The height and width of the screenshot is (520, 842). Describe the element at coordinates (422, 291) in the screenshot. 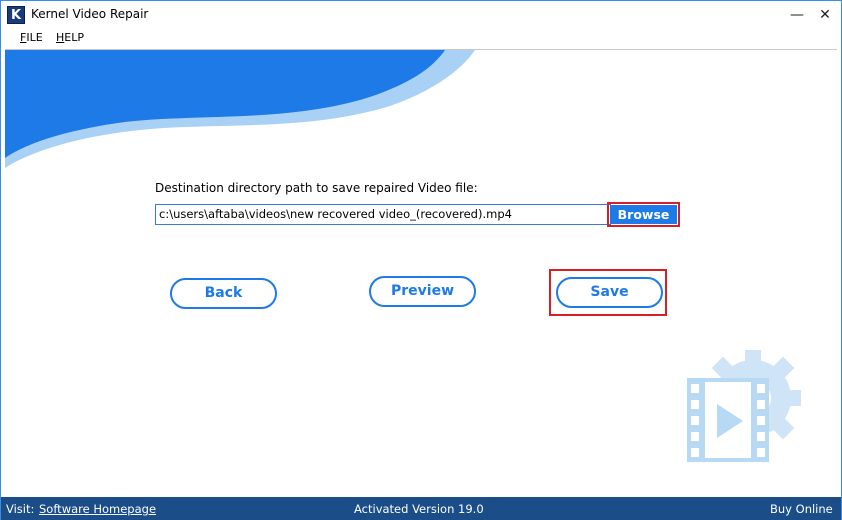

I see `preview-button: Preview` at that location.